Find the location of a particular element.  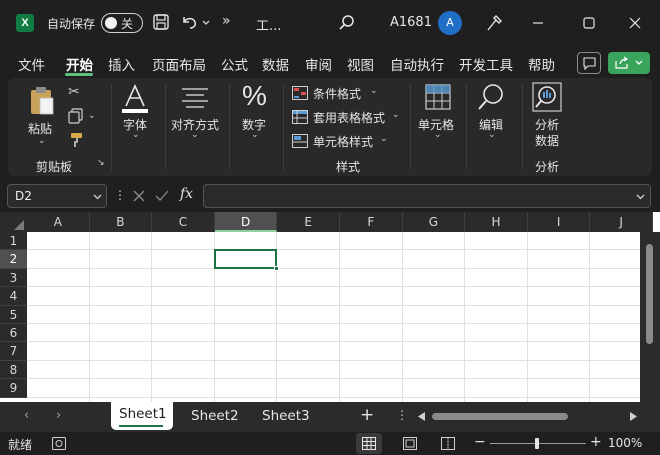

select-all-corner is located at coordinates (13, 222).